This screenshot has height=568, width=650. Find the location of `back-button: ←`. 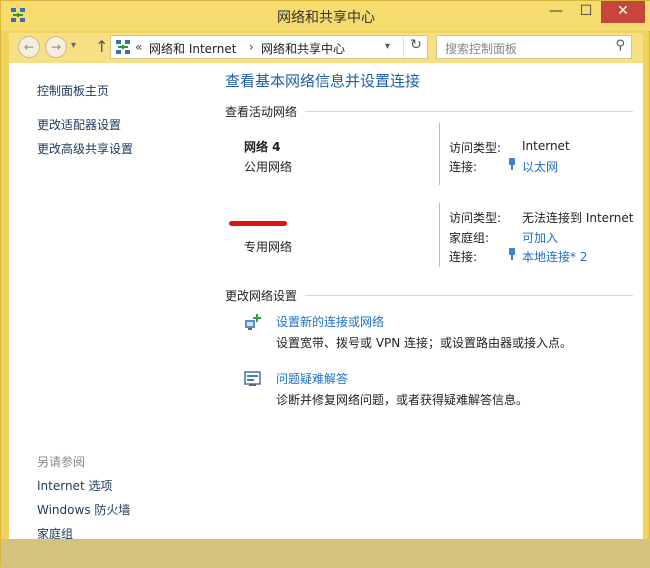

back-button: ← is located at coordinates (29, 47).